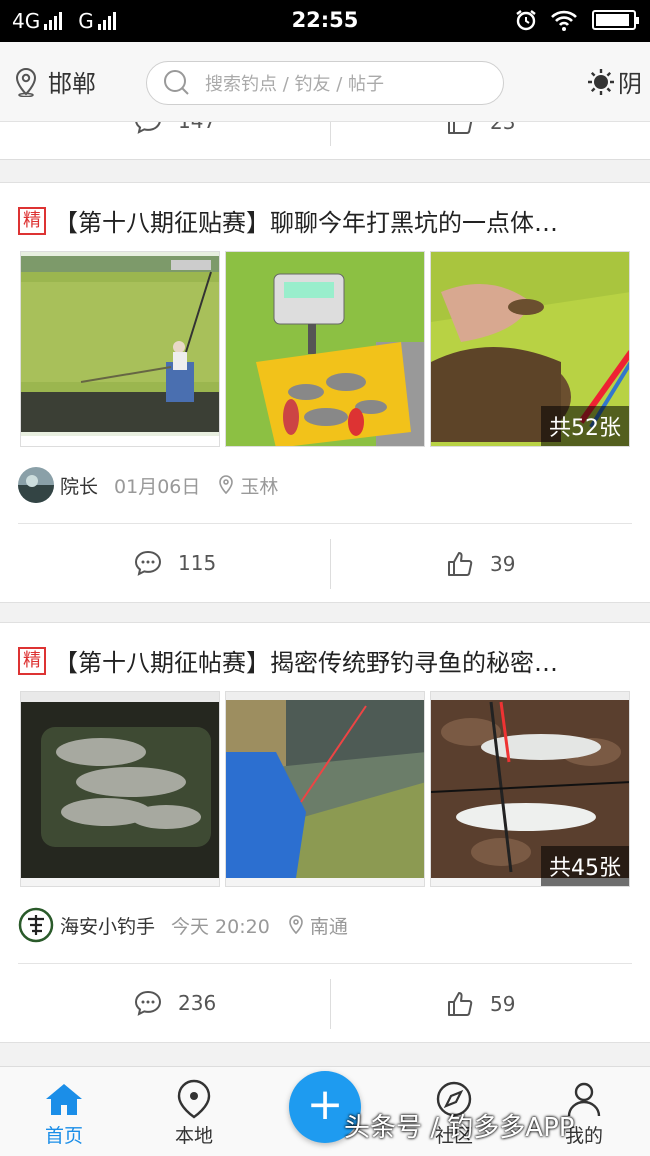 The width and height of the screenshot is (650, 1156). Describe the element at coordinates (328, 926) in the screenshot. I see `location-label: 南通` at that location.